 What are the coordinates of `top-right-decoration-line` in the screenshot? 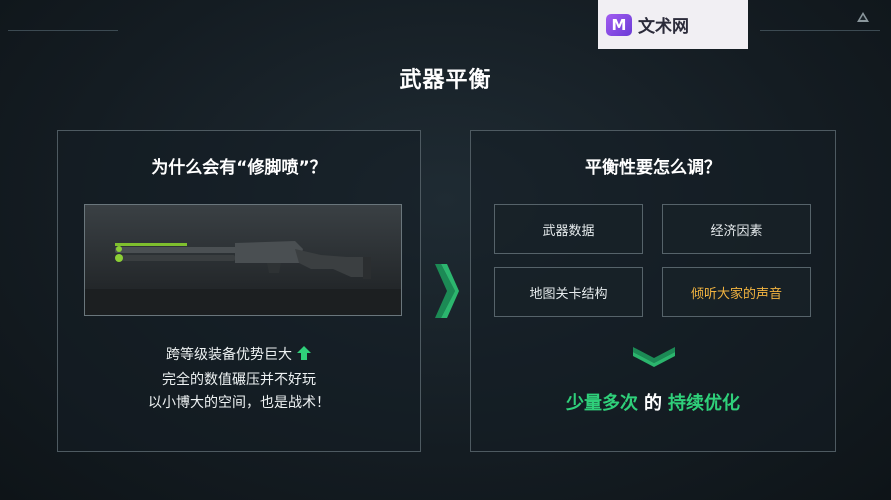 It's located at (820, 30).